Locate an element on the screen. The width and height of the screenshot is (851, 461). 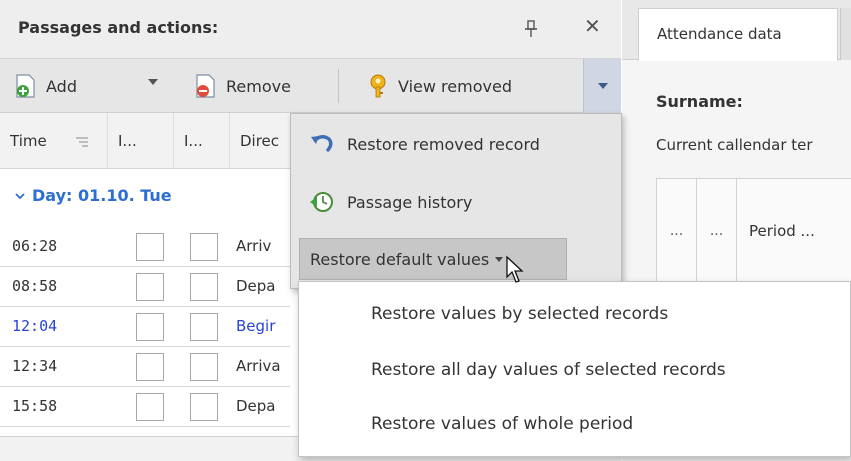
pane-header: Passages and actions: ✕ is located at coordinates (310, 29).